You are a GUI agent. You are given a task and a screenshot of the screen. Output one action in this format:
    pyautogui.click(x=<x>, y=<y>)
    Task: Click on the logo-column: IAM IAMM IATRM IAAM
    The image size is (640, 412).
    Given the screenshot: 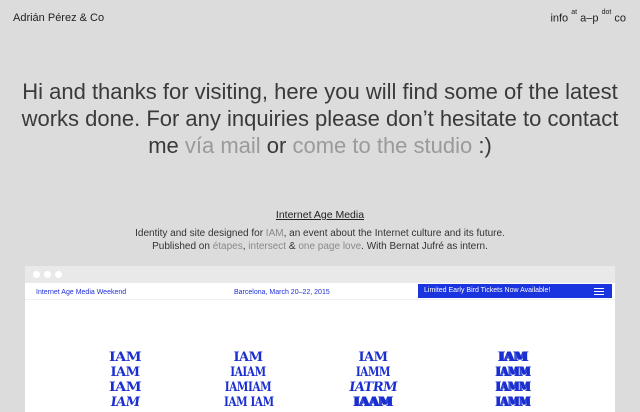 What is the action you would take?
    pyautogui.click(x=373, y=380)
    